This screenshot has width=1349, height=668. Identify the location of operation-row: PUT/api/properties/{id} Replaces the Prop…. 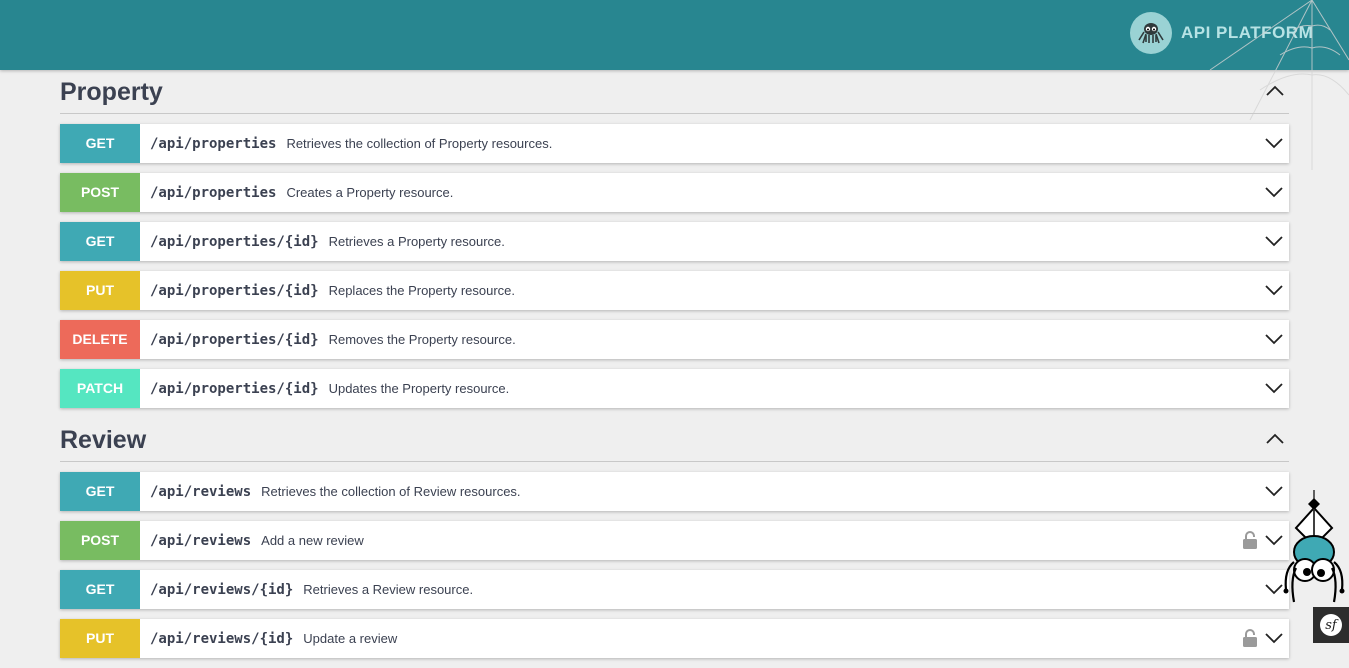
(674, 290).